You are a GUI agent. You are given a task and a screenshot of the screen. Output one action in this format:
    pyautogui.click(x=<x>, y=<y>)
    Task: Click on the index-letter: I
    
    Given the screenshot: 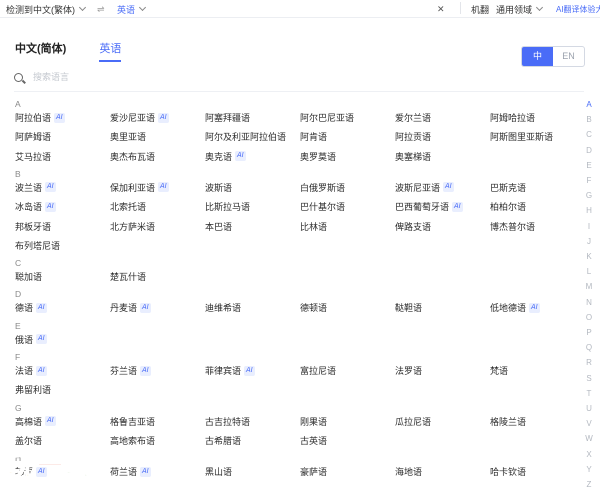 What is the action you would take?
    pyautogui.click(x=589, y=226)
    